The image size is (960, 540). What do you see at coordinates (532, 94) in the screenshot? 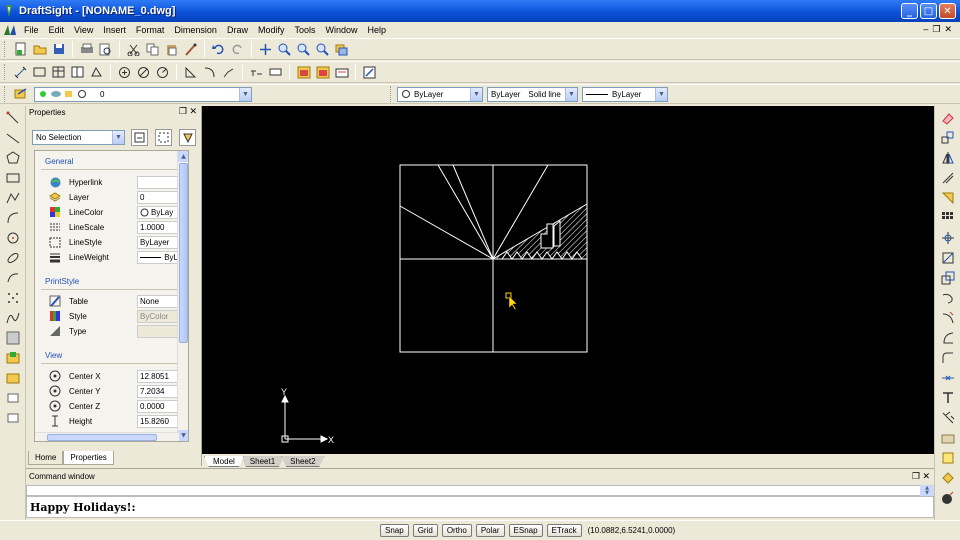
I see `linetype-combo: ByLayer Solid line ▼` at bounding box center [532, 94].